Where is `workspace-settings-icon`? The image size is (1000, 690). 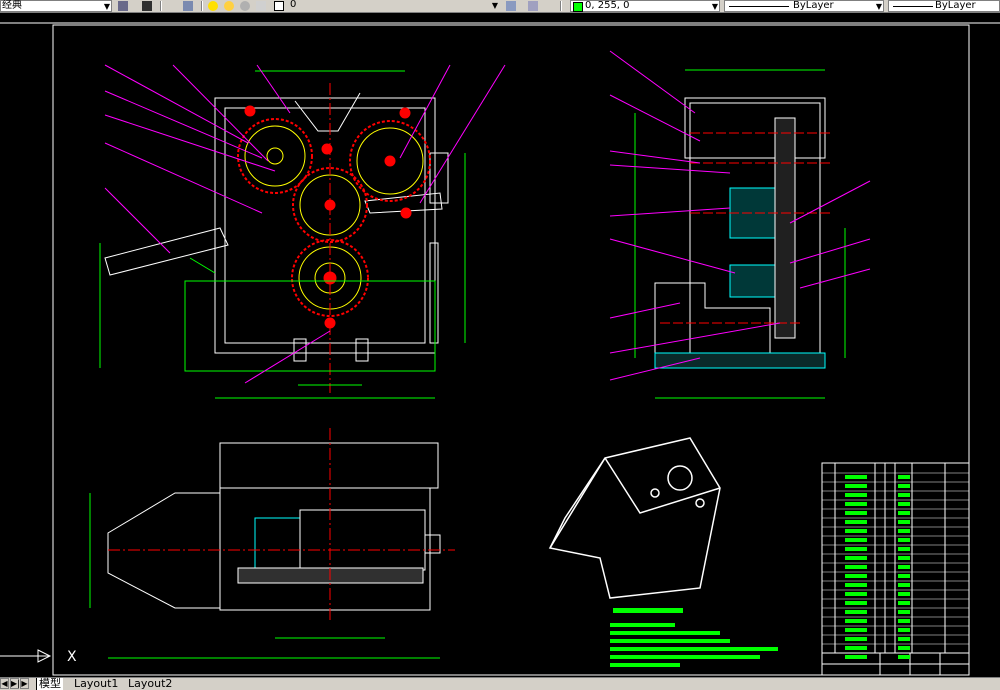 workspace-settings-icon is located at coordinates (123, 6).